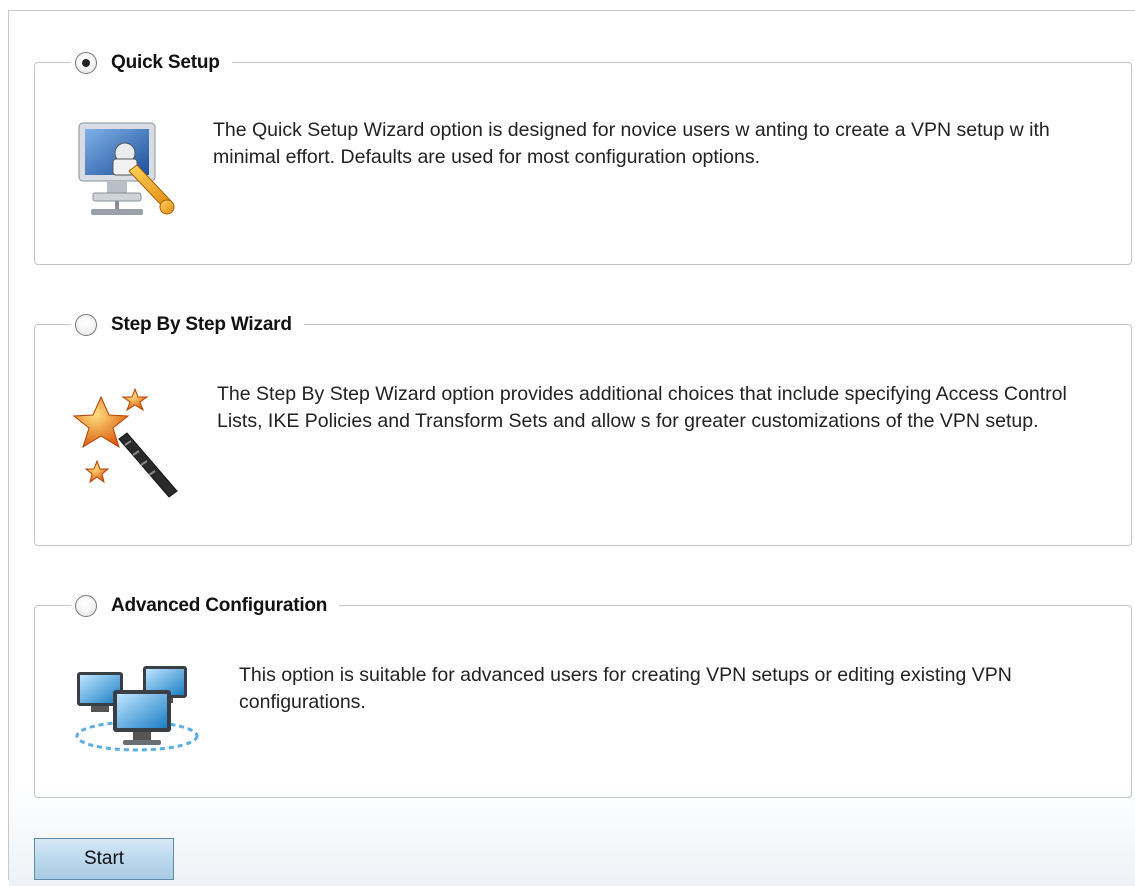 The image size is (1135, 886). Describe the element at coordinates (126, 168) in the screenshot. I see `monitor-wrench-icon` at that location.